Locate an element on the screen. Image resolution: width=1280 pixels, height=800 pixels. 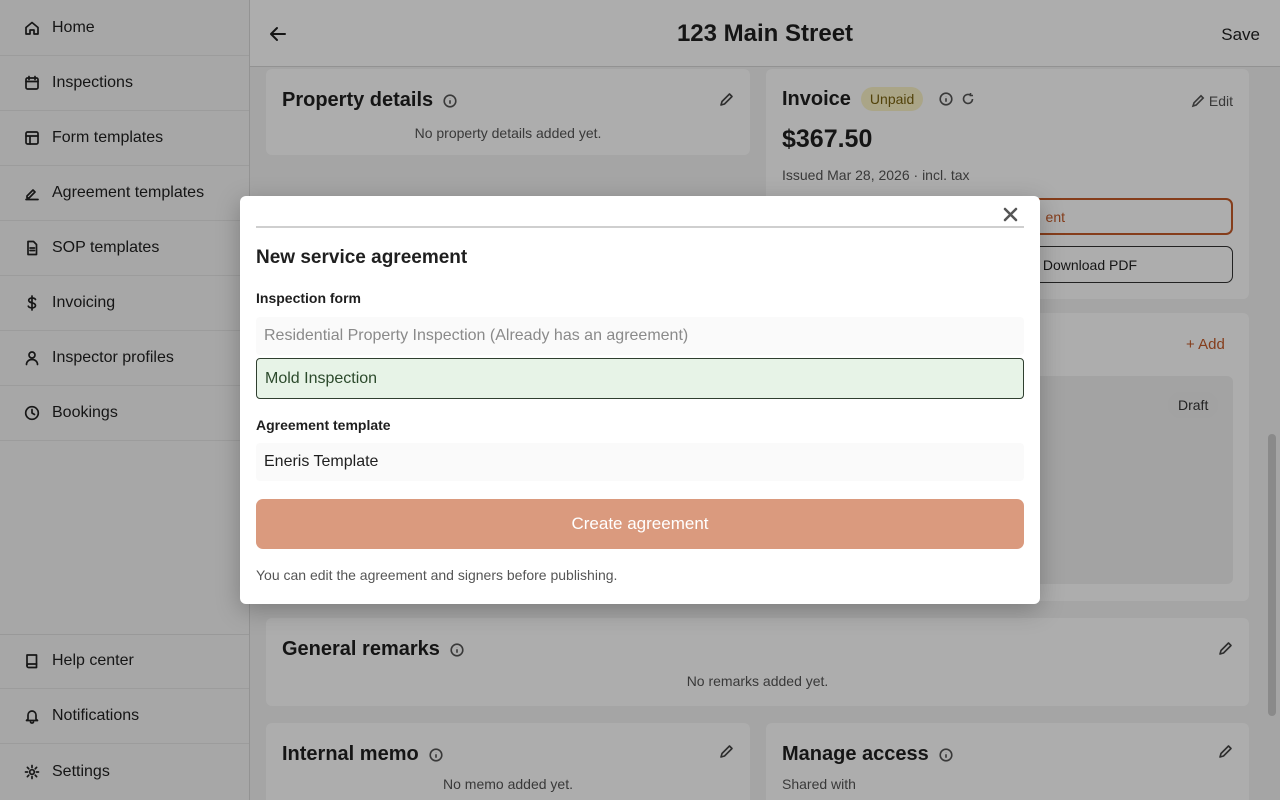
modal-title: New service agreement is located at coordinates (362, 257).